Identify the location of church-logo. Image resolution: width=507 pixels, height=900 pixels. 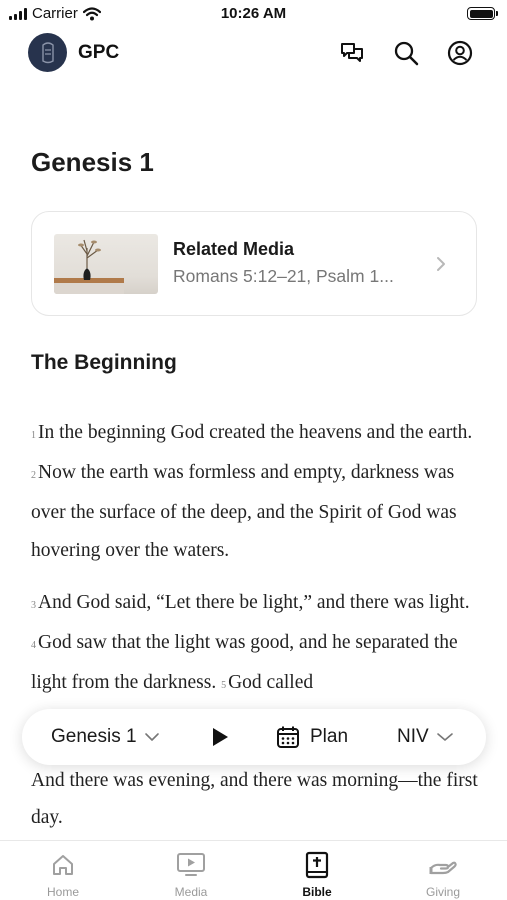
(47, 52).